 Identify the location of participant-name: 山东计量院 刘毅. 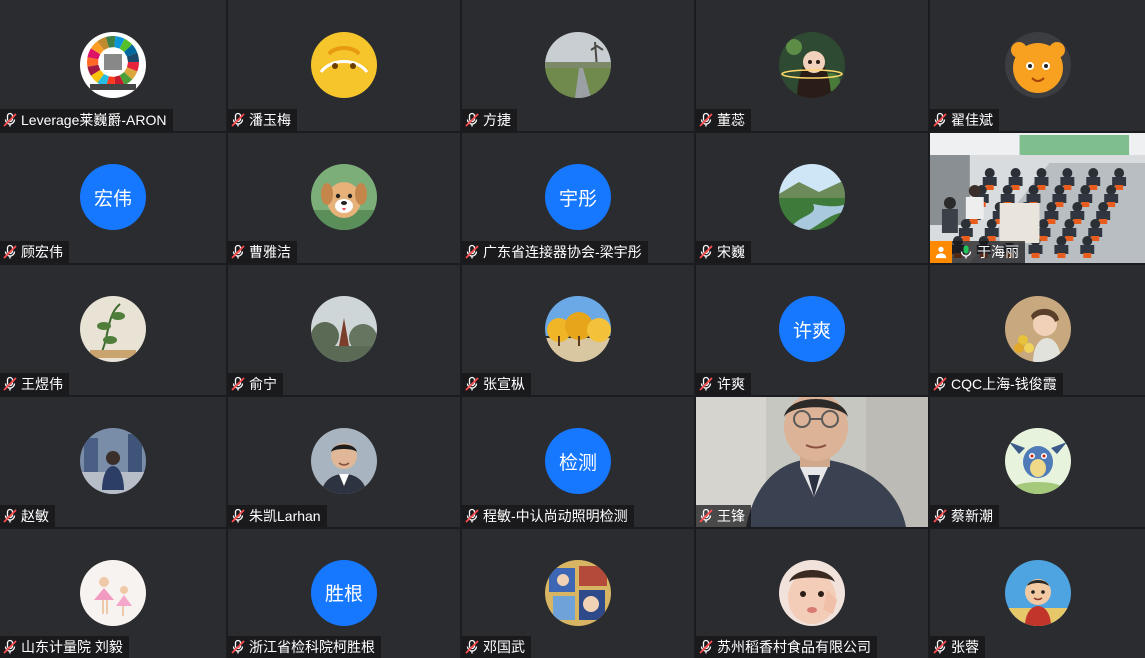
(72, 647).